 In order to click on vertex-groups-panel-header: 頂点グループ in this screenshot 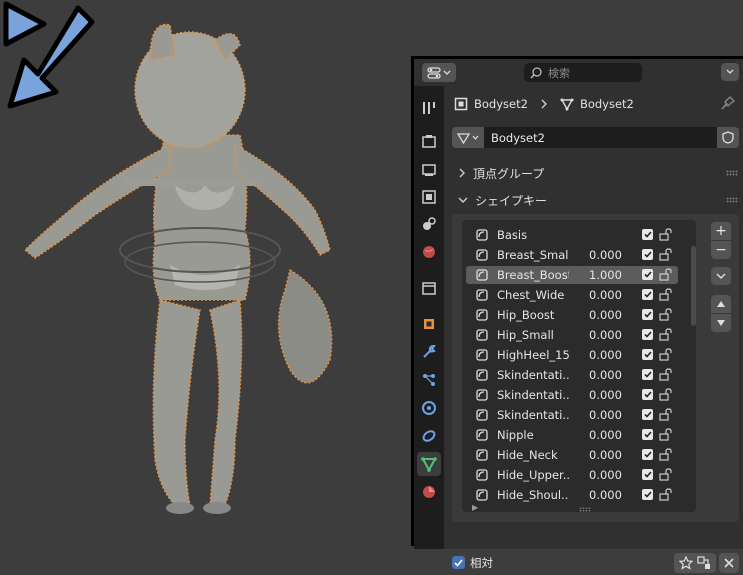, I will do `click(598, 173)`.